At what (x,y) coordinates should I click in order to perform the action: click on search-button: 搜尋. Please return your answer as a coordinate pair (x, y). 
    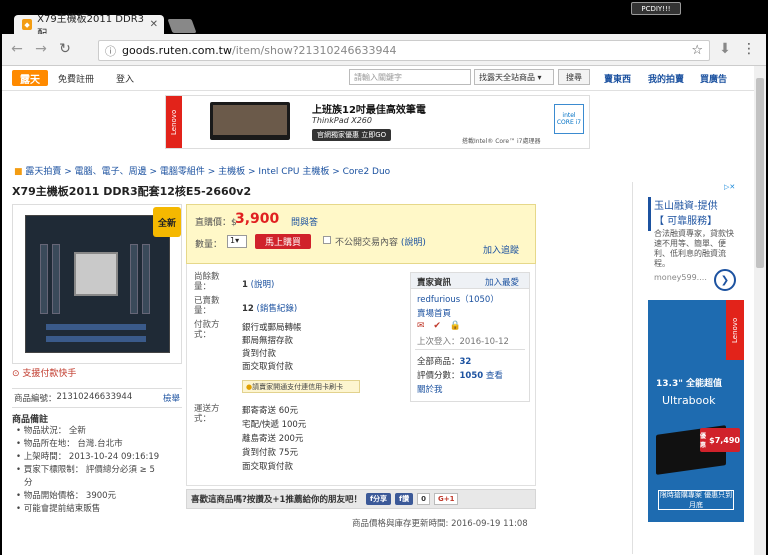
    Looking at the image, I should click on (574, 77).